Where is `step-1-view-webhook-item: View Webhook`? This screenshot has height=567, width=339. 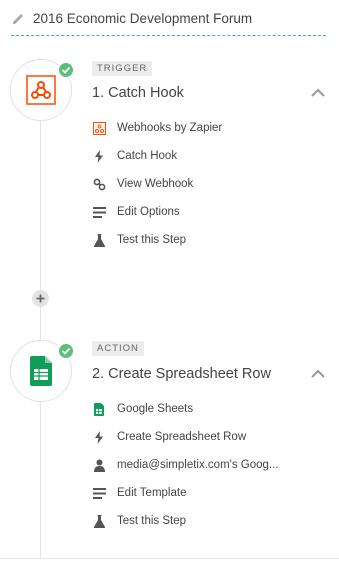 step-1-view-webhook-item: View Webhook is located at coordinates (142, 184).